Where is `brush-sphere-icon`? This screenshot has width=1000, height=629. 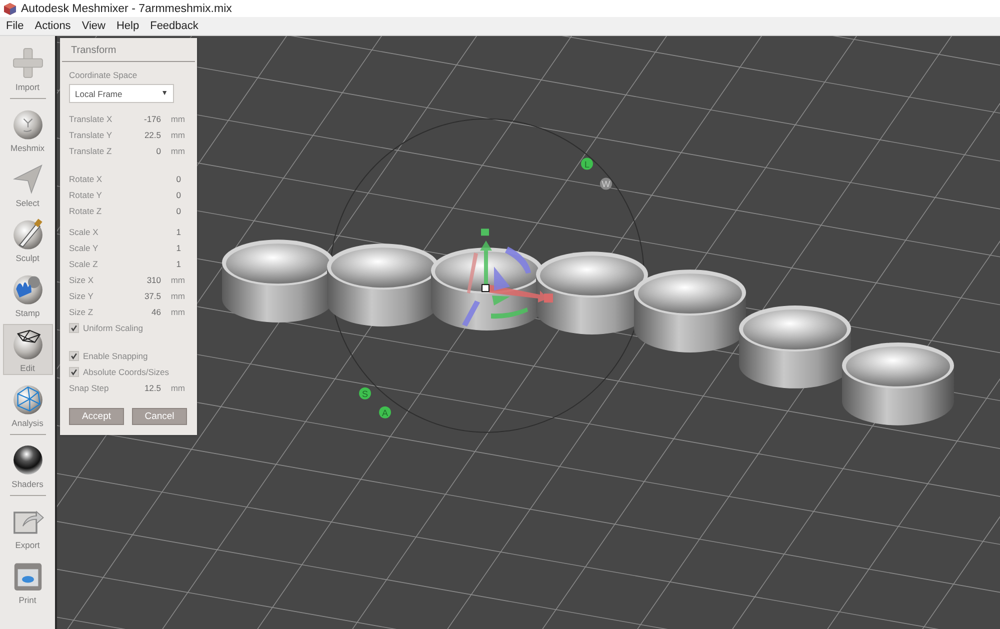
brush-sphere-icon is located at coordinates (27, 234).